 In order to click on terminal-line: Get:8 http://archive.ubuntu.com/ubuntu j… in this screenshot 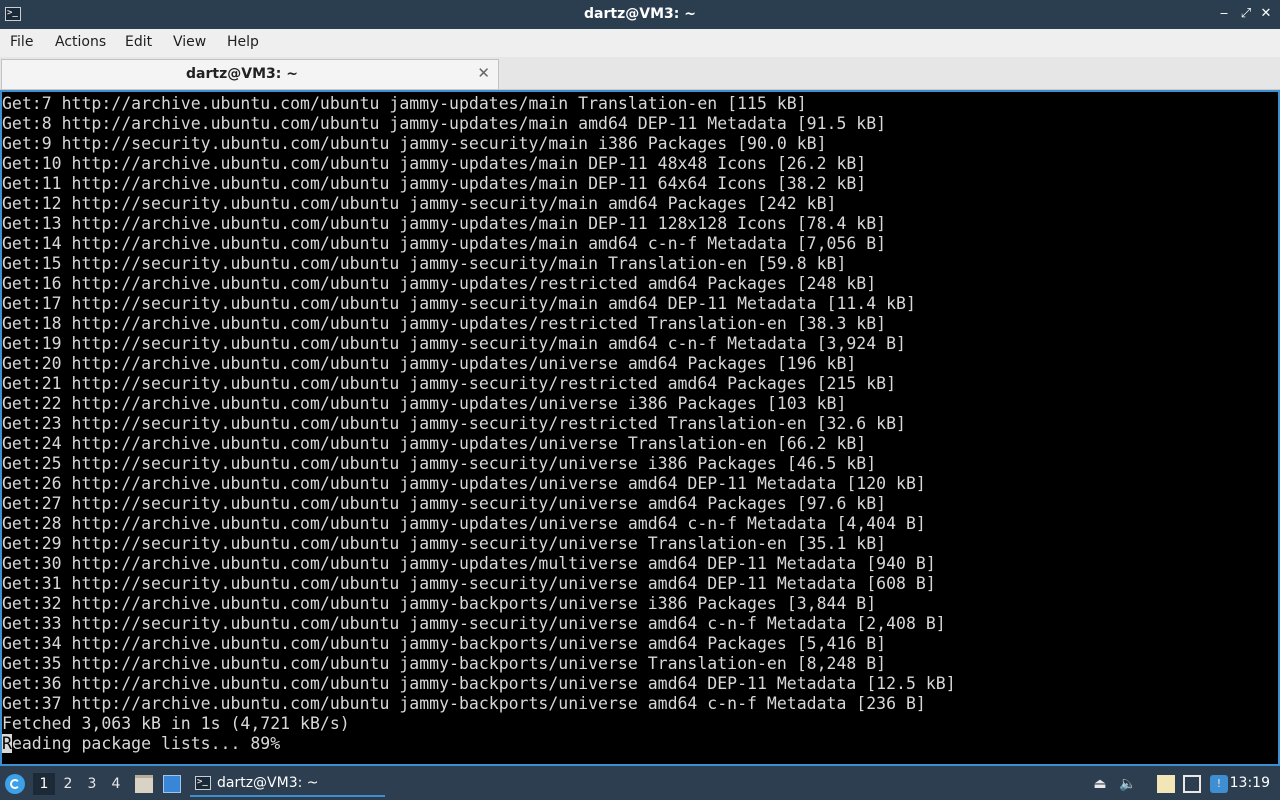, I will do `click(444, 123)`.